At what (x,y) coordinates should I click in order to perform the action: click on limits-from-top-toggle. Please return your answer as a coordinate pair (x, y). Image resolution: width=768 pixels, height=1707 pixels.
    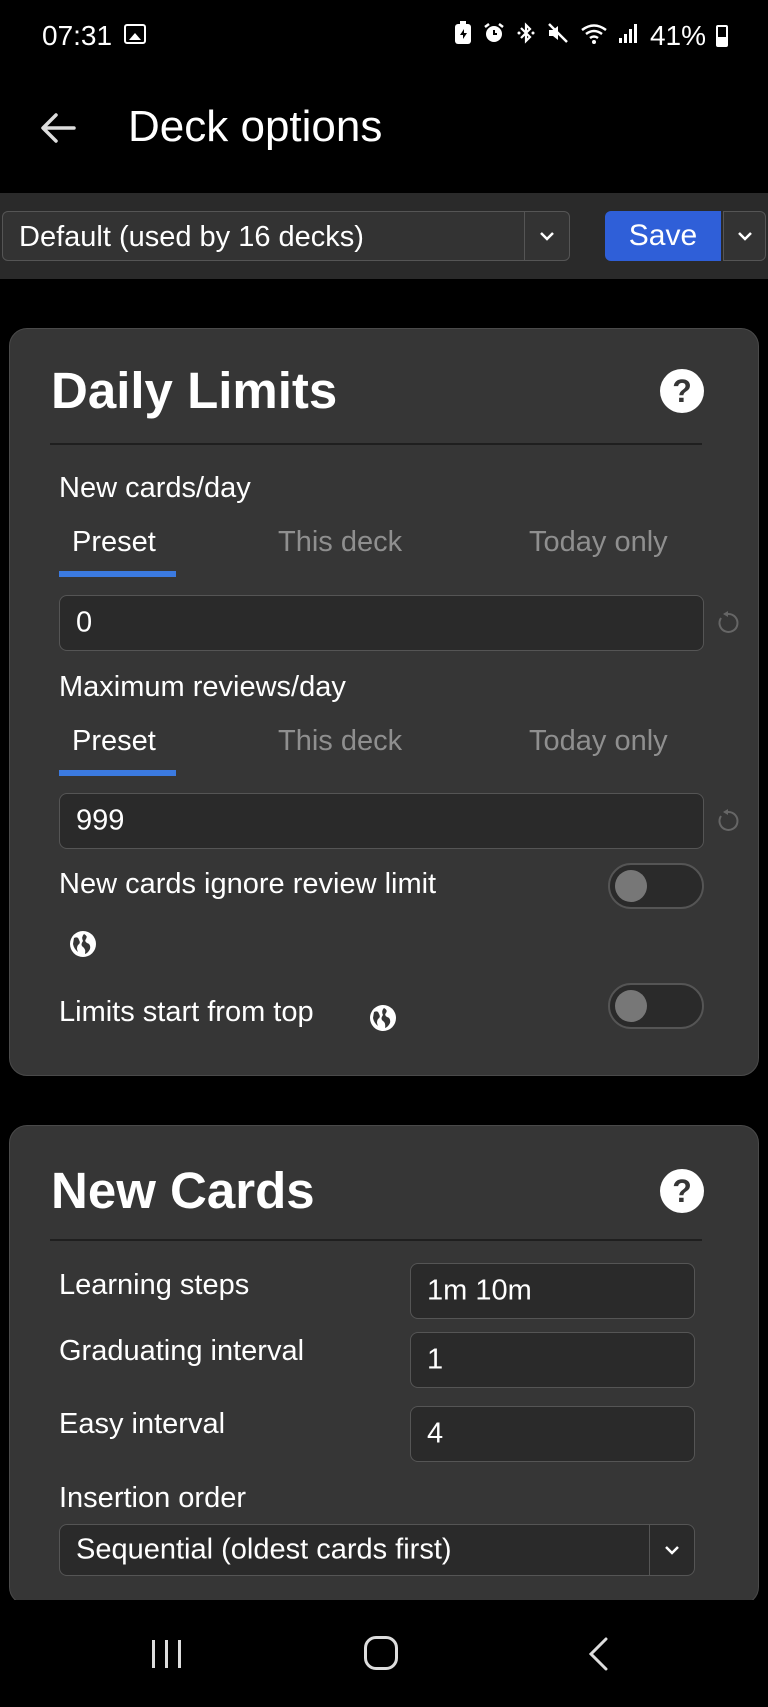
    Looking at the image, I should click on (656, 1006).